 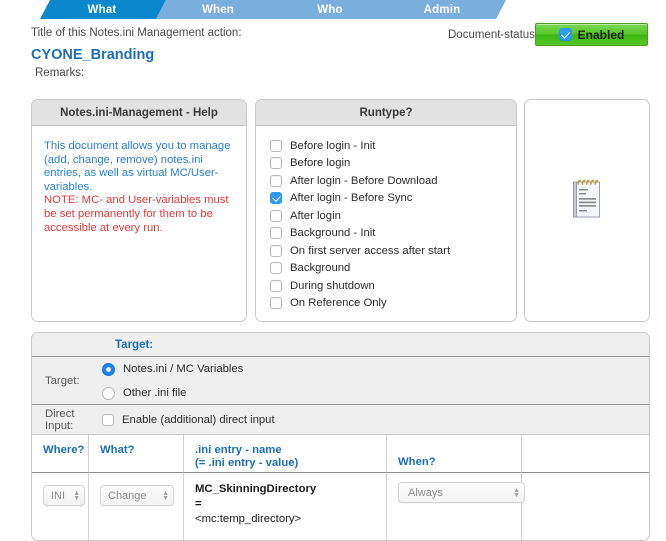 What do you see at coordinates (417, 462) in the screenshot?
I see `column-header-when-label: When?` at bounding box center [417, 462].